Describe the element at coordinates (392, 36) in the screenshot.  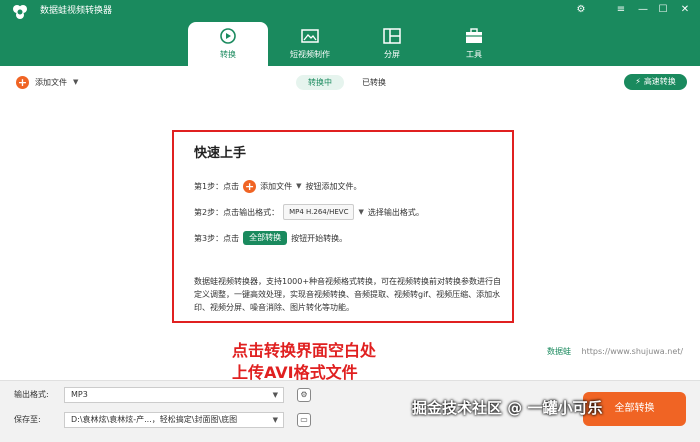
I see `split-screen-icon` at that location.